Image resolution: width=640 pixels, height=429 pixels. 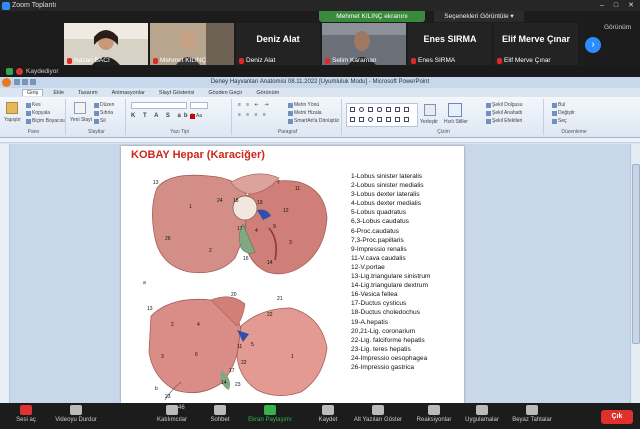 What do you see at coordinates (100, 121) in the screenshot?
I see `delete-slide-button: Sil` at bounding box center [100, 121].